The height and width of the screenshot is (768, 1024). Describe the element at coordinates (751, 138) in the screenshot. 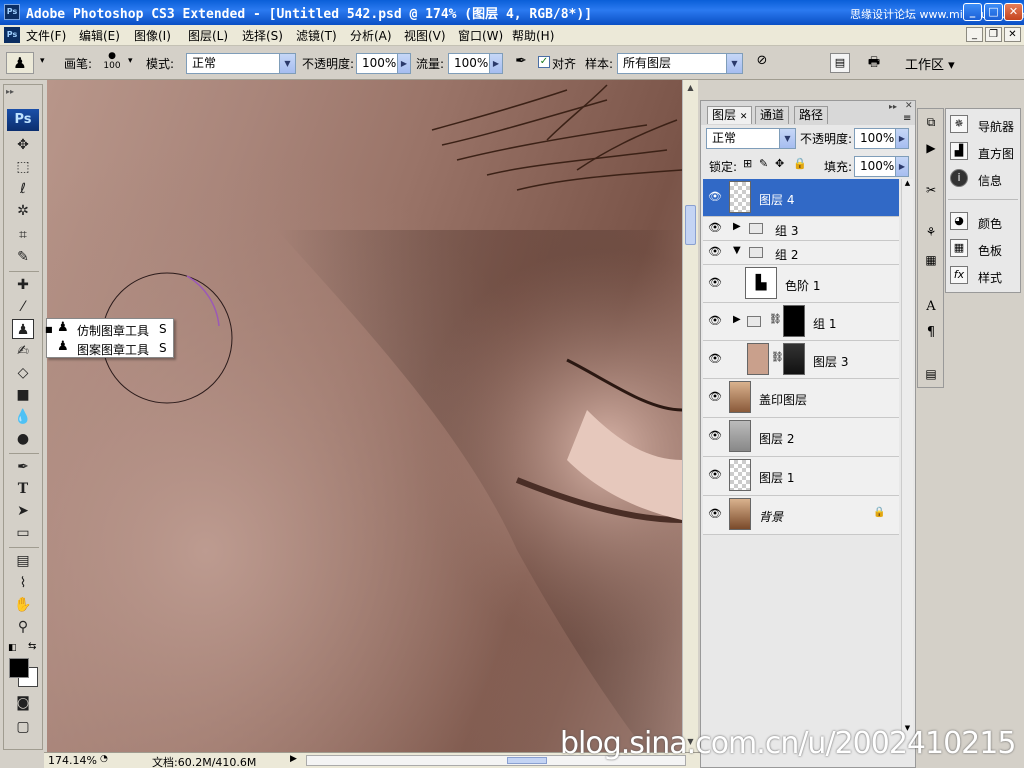

I see `blend-mode-select: 正常 ▼` at that location.